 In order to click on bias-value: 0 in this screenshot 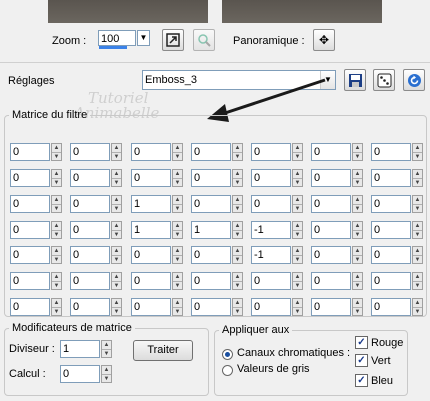, I will do `click(80, 374)`.